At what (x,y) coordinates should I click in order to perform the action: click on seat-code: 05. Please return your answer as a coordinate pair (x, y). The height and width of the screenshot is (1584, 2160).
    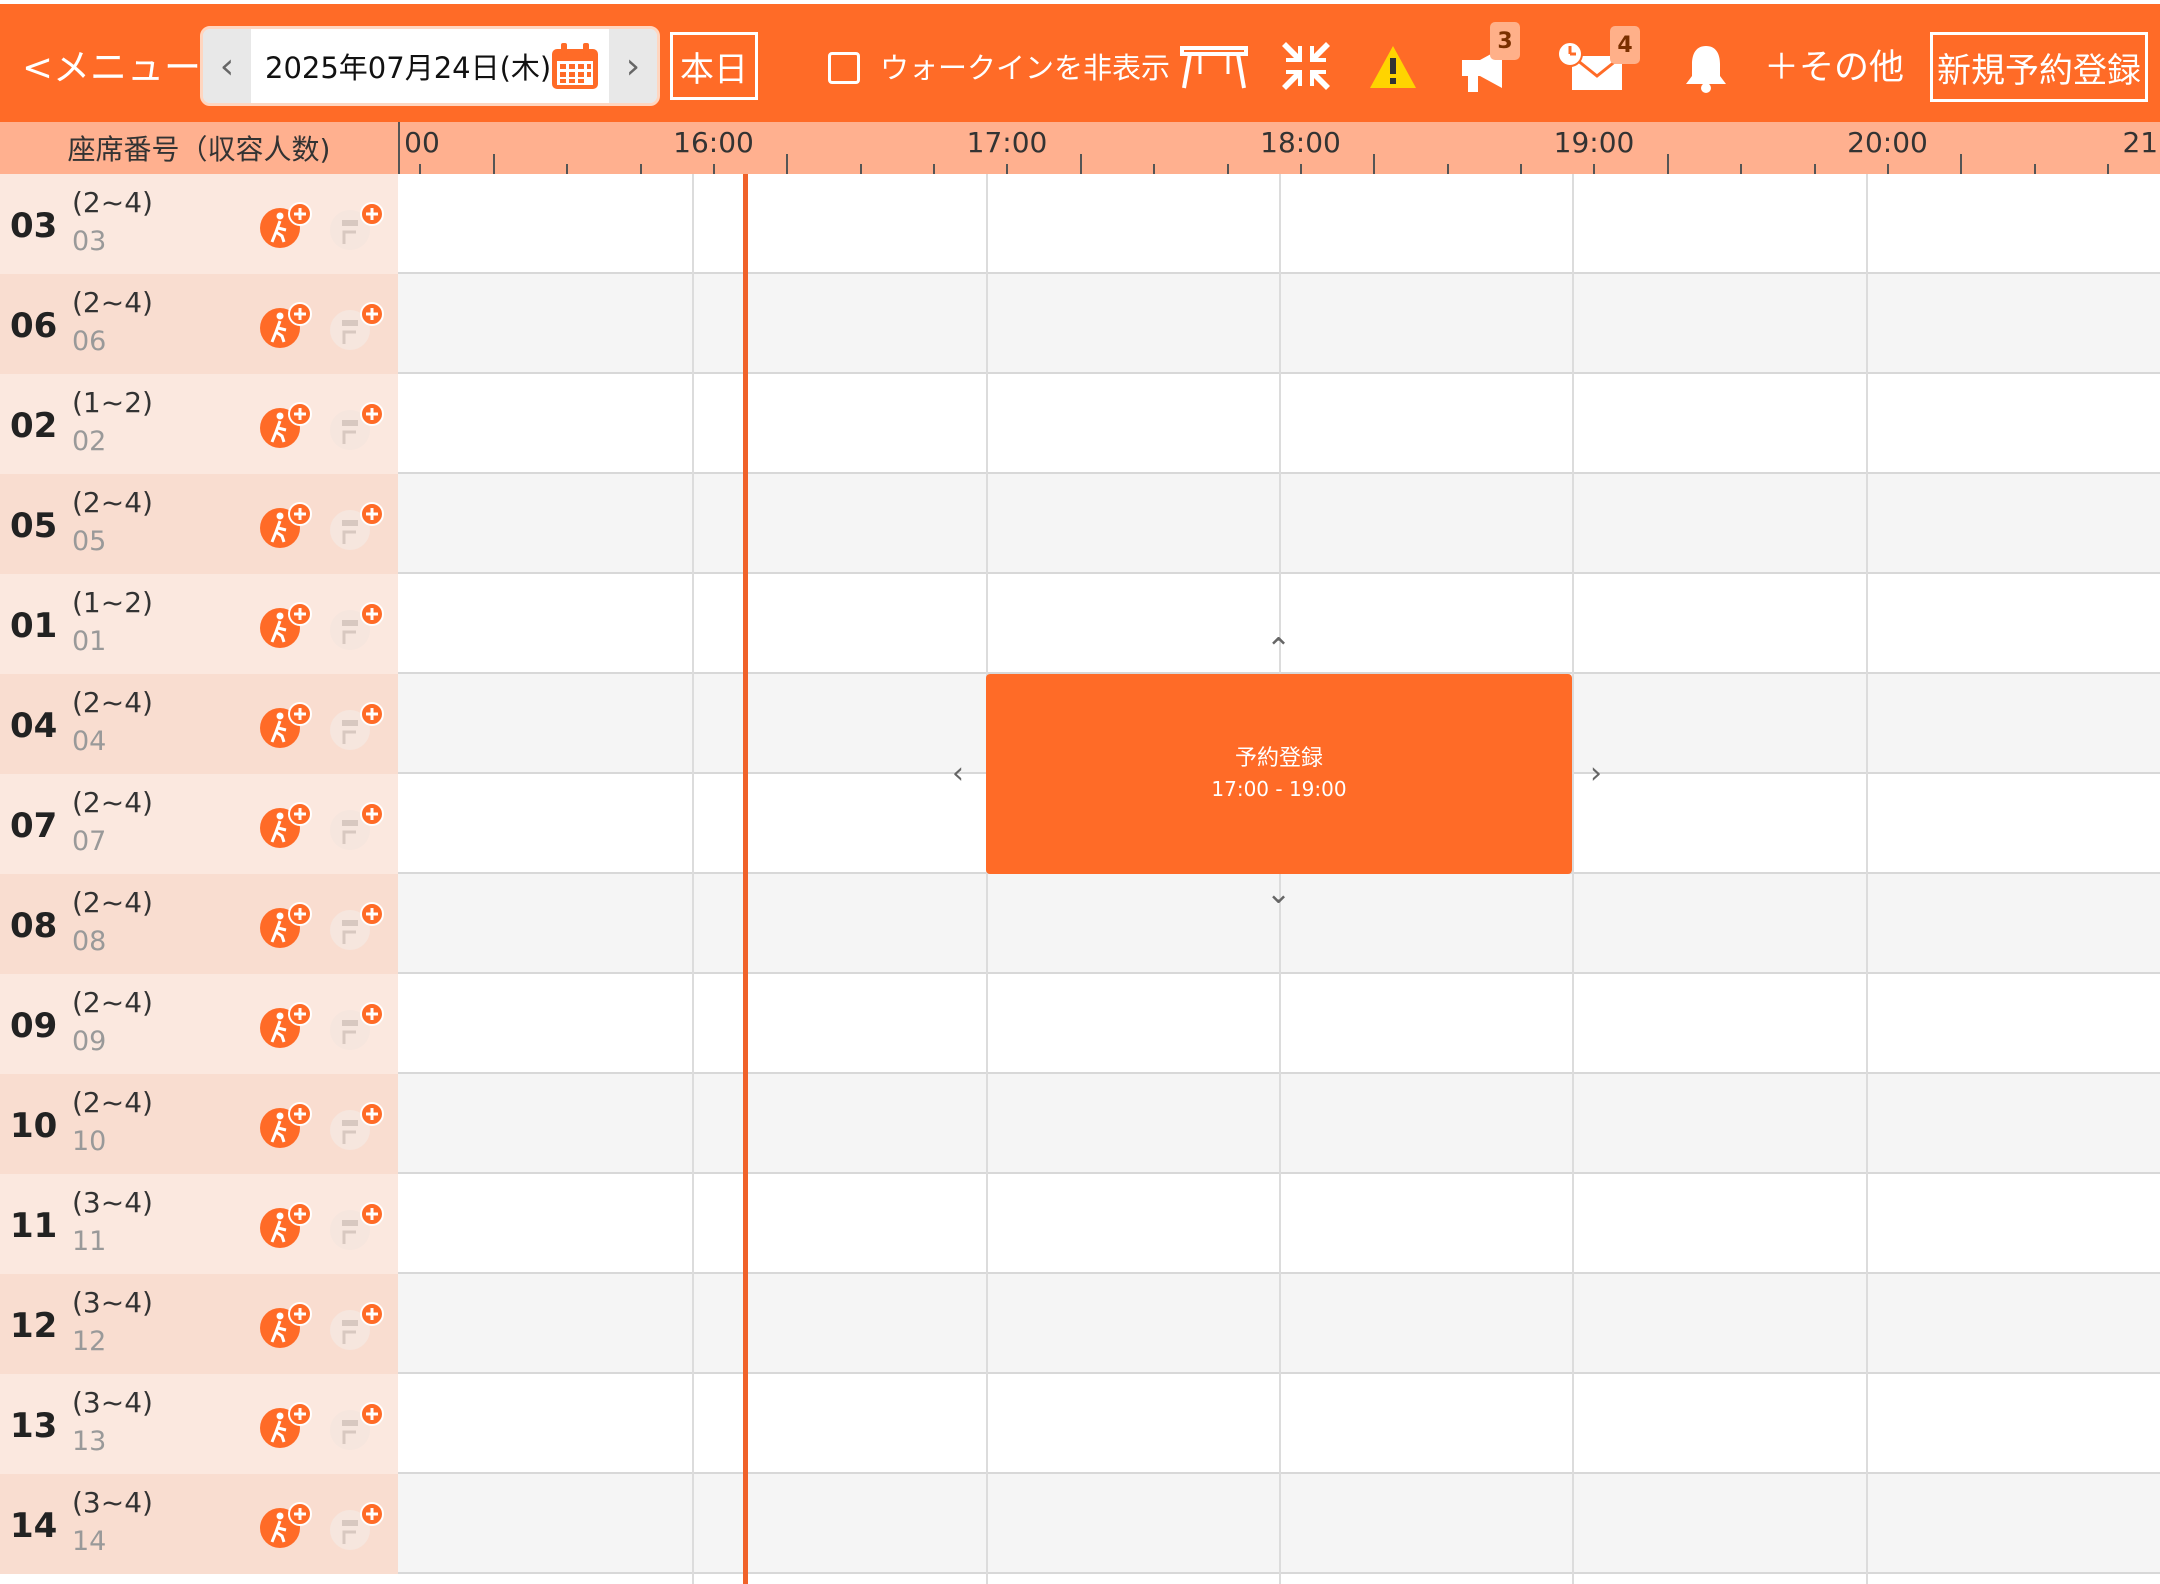
    Looking at the image, I should click on (89, 541).